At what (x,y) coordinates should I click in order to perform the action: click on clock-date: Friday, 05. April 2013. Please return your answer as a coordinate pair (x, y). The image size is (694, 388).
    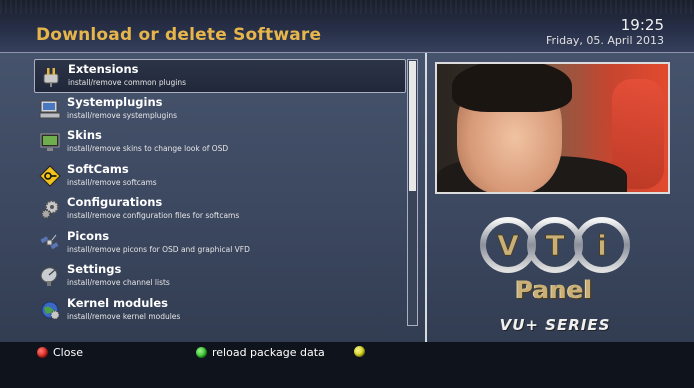
    Looking at the image, I should click on (605, 40).